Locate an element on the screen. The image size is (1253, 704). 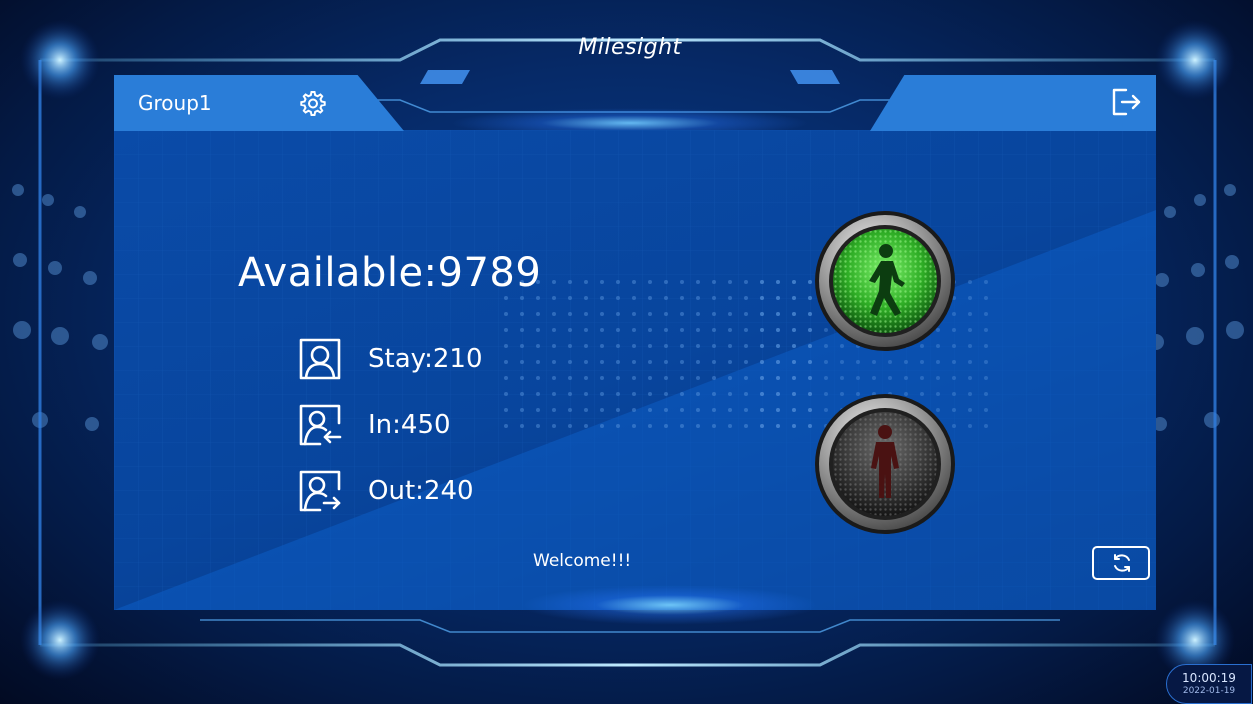
stay-row: Stay:210 is located at coordinates (390, 359).